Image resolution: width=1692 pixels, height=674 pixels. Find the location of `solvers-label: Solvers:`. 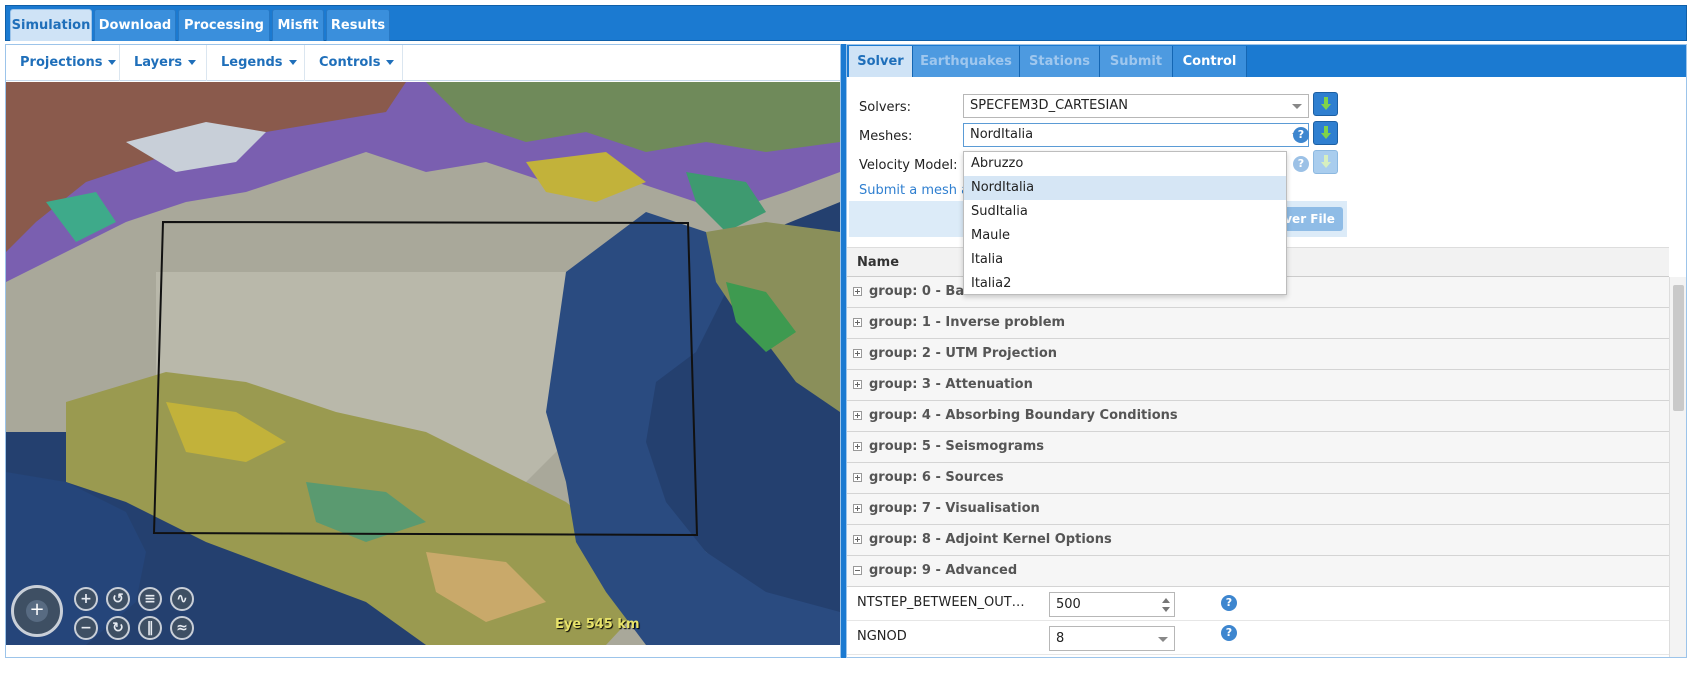

solvers-label: Solvers: is located at coordinates (885, 107).